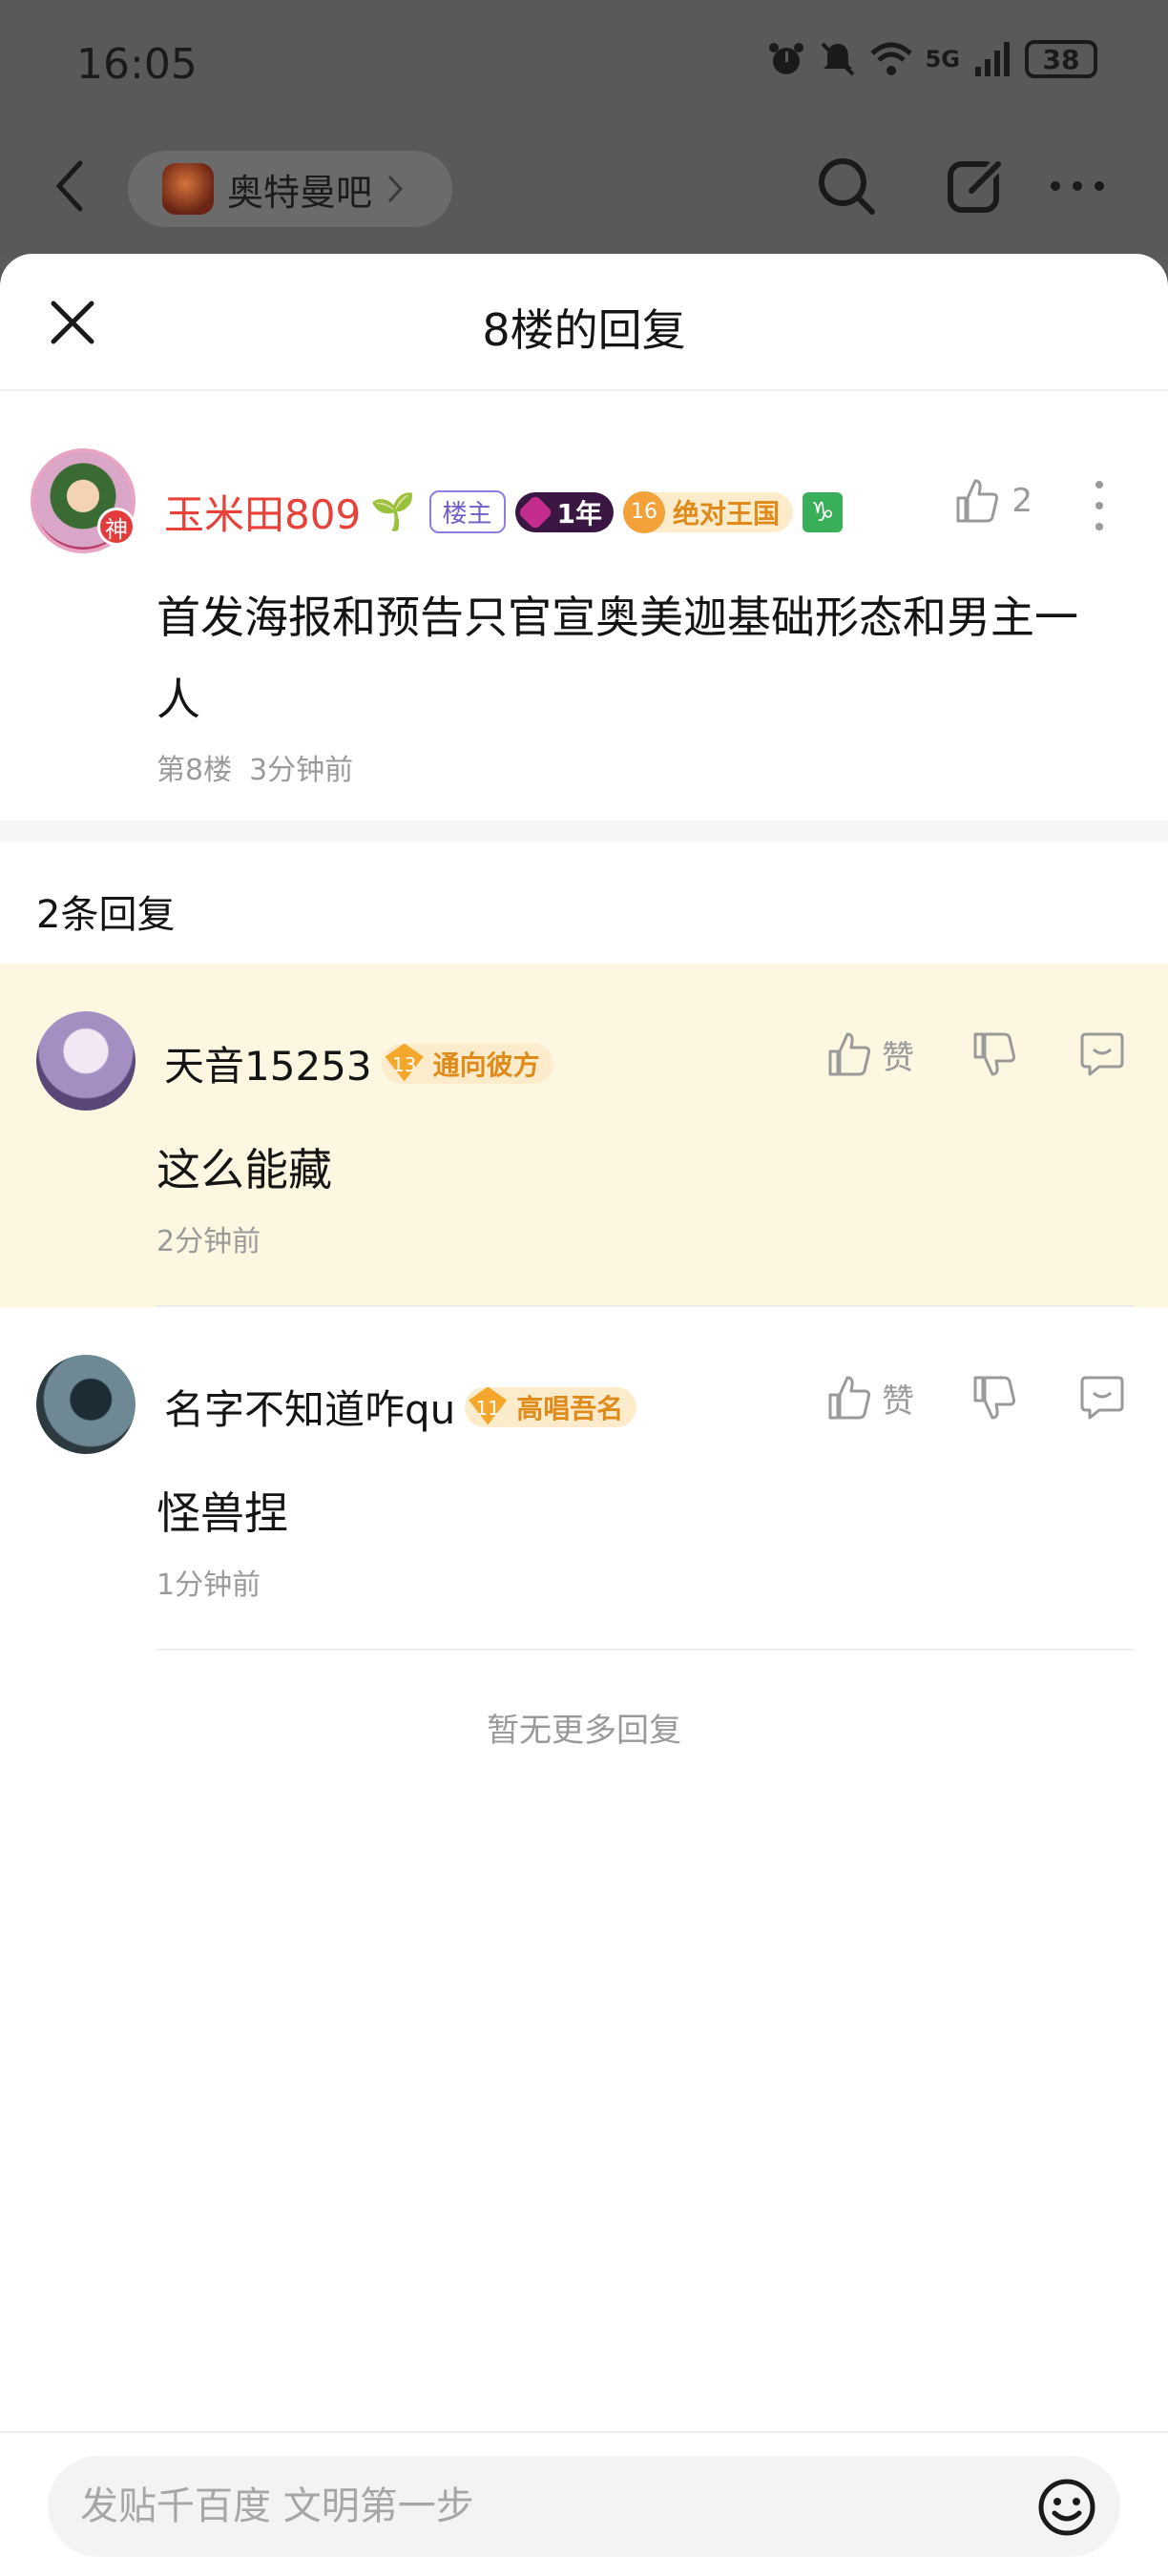 Image resolution: width=1168 pixels, height=2576 pixels. What do you see at coordinates (83, 500) in the screenshot?
I see `avatar: 神` at bounding box center [83, 500].